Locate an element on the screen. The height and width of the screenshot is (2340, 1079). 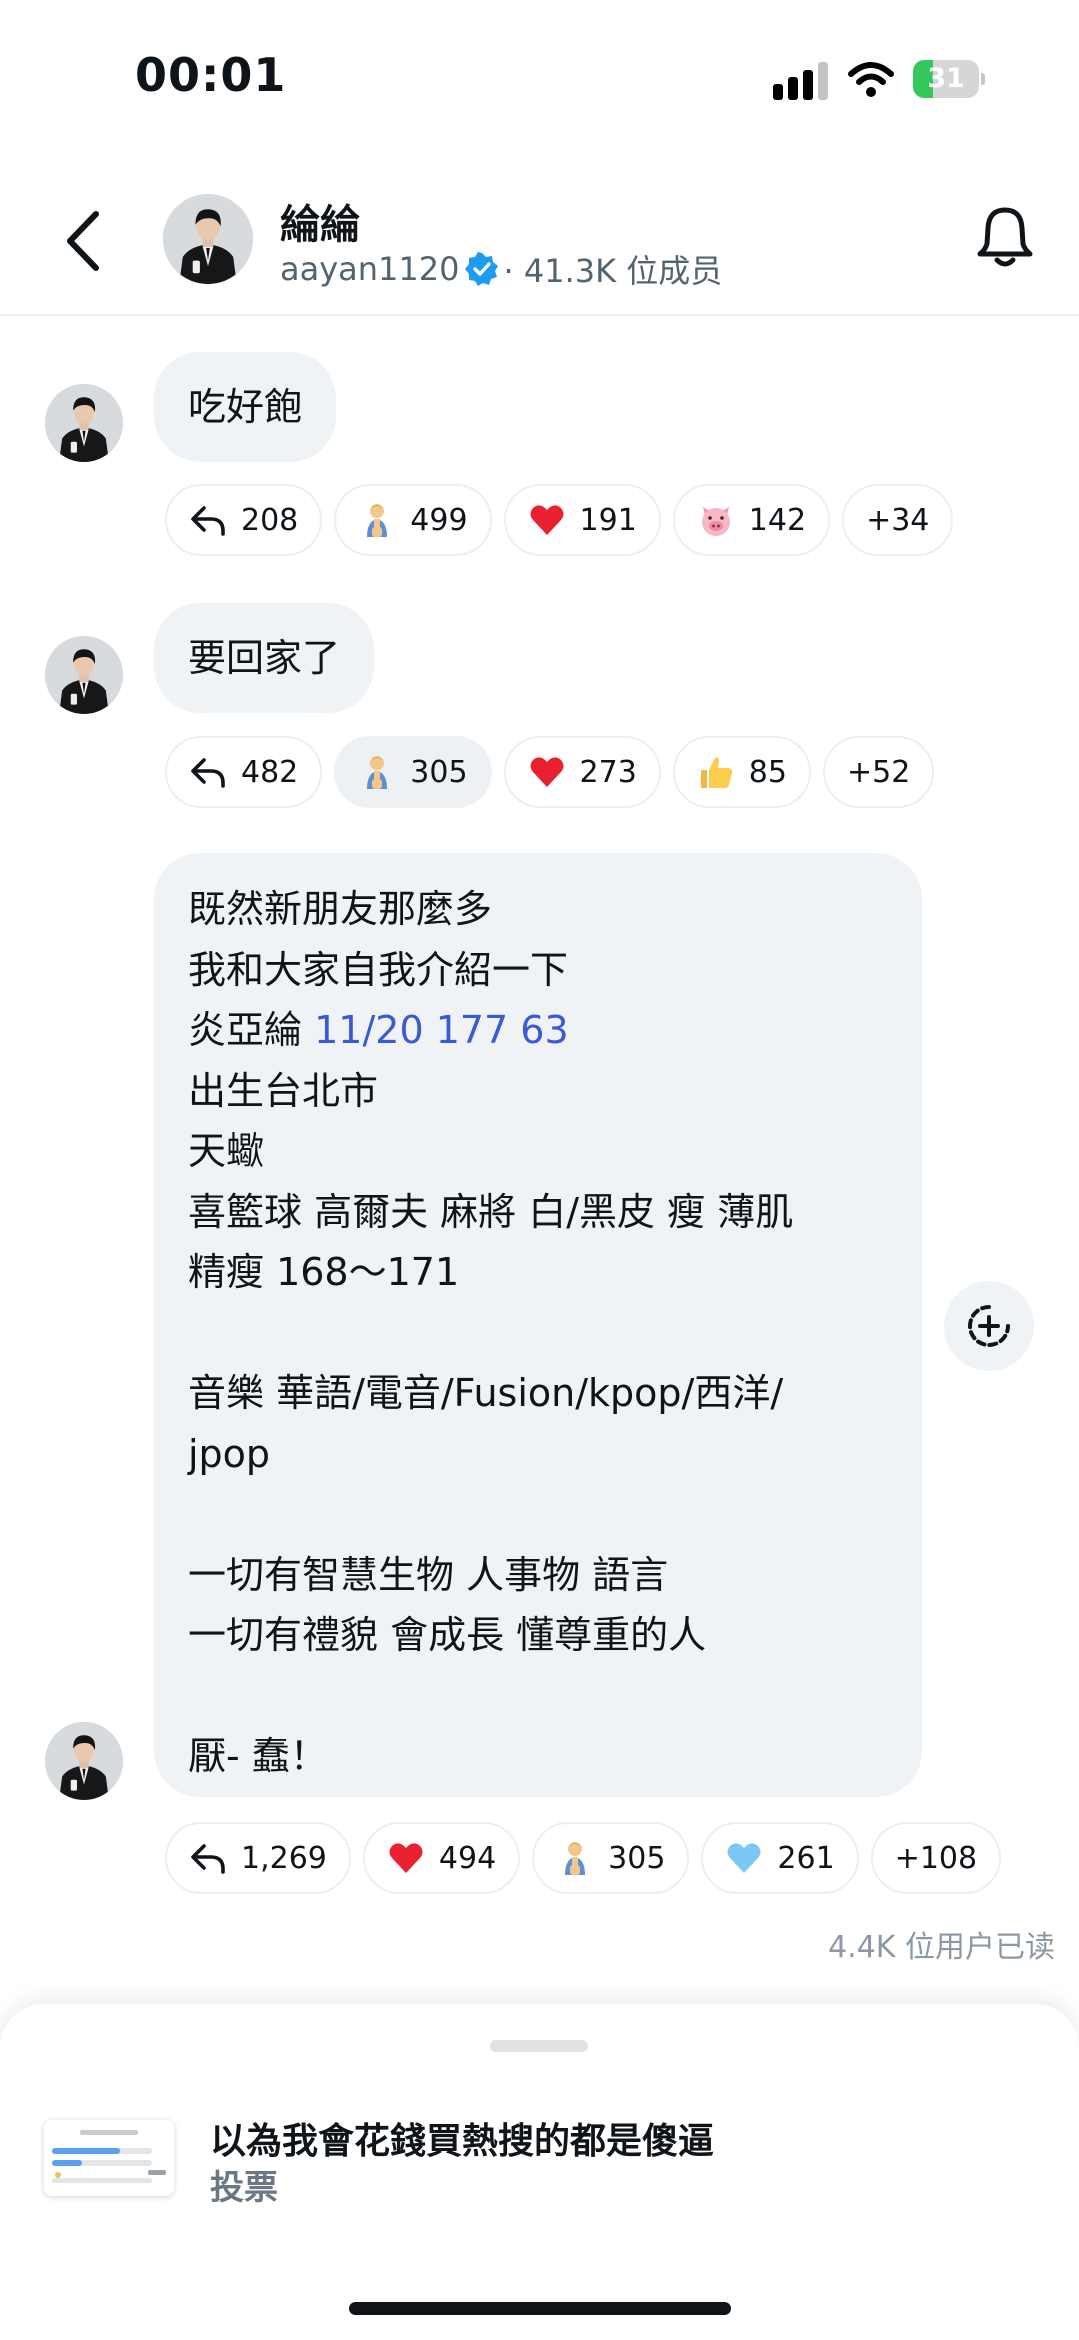
reply-reaction-chip: 208 is located at coordinates (244, 520).